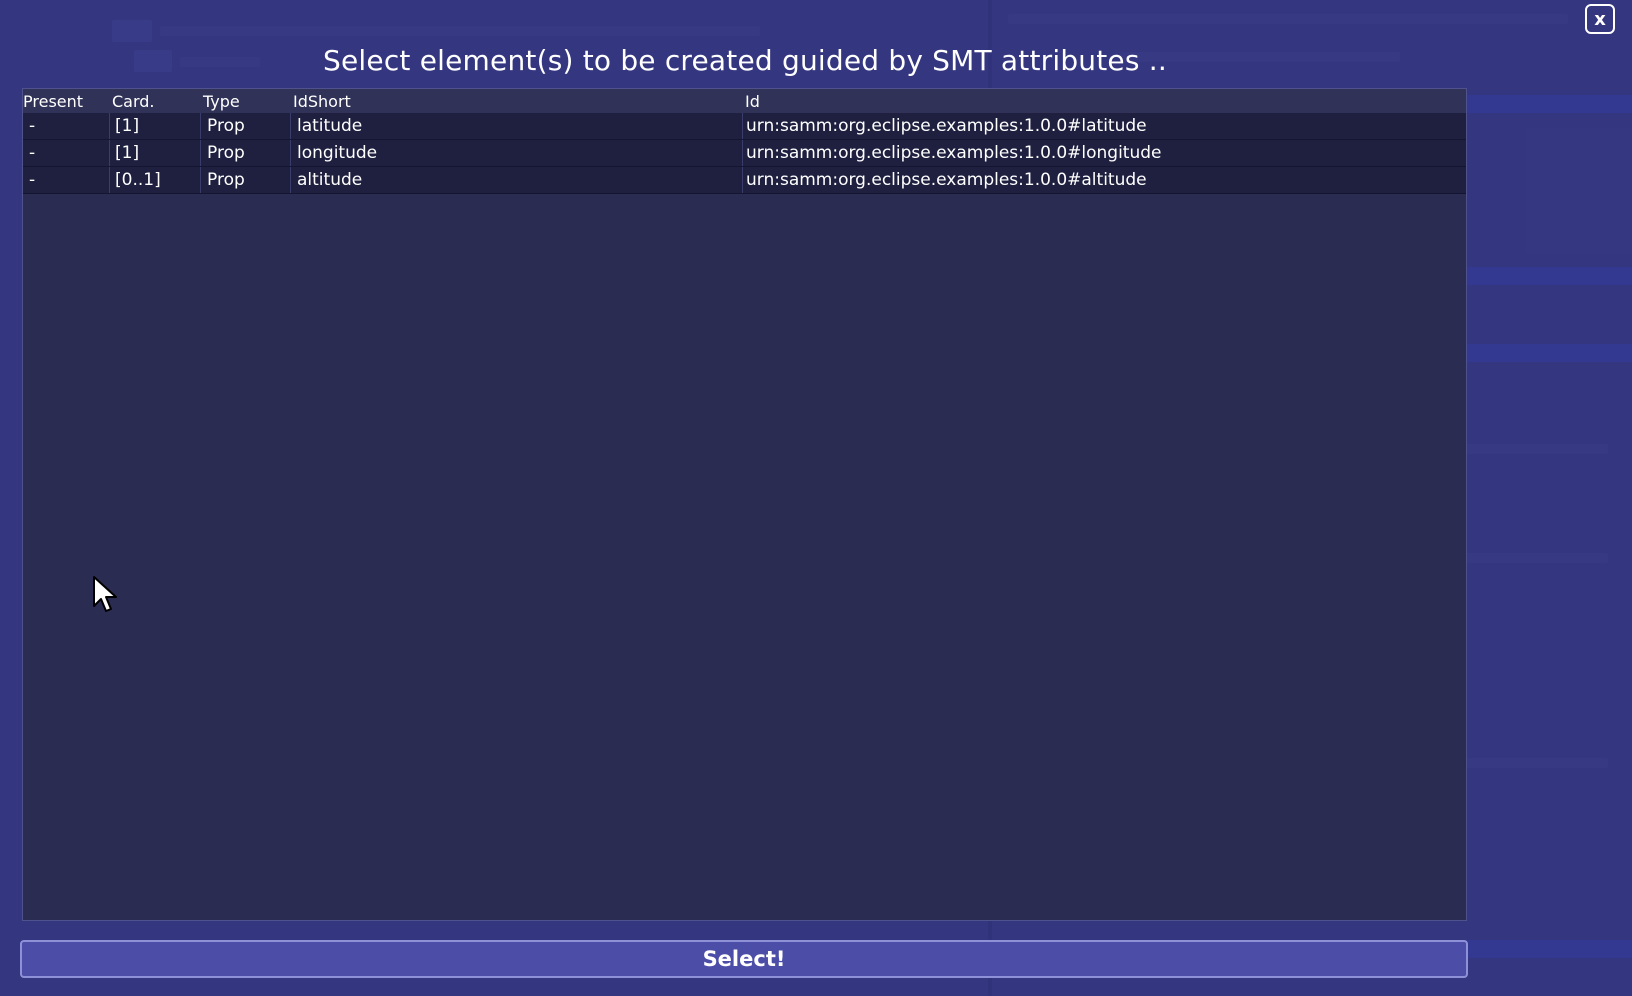 Image resolution: width=1632 pixels, height=996 pixels. Describe the element at coordinates (322, 101) in the screenshot. I see `column-header-idshort: IdShort` at that location.